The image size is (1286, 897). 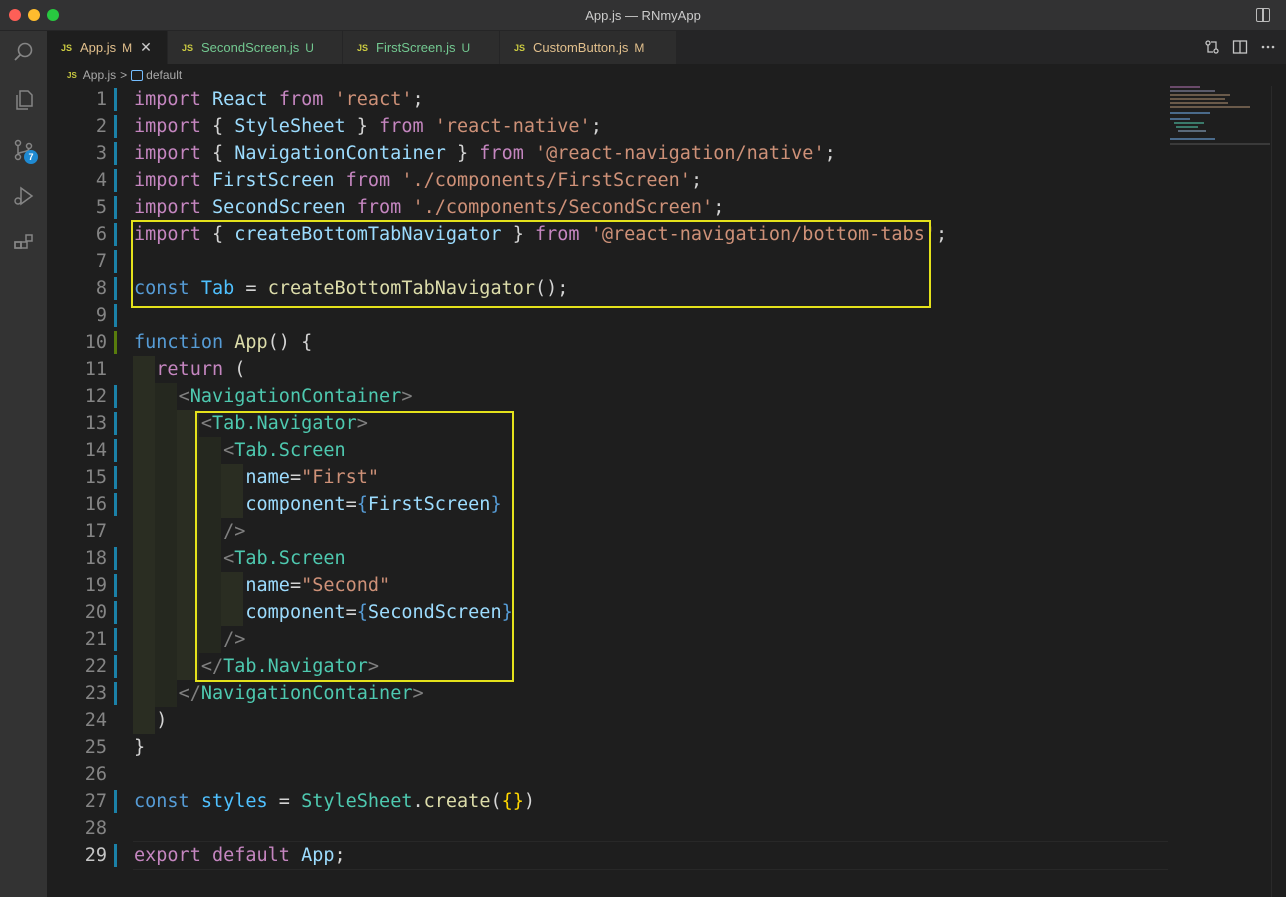 I want to click on code-line: 27 const styles = StyleSheet.create({}), so click(x=607, y=801).